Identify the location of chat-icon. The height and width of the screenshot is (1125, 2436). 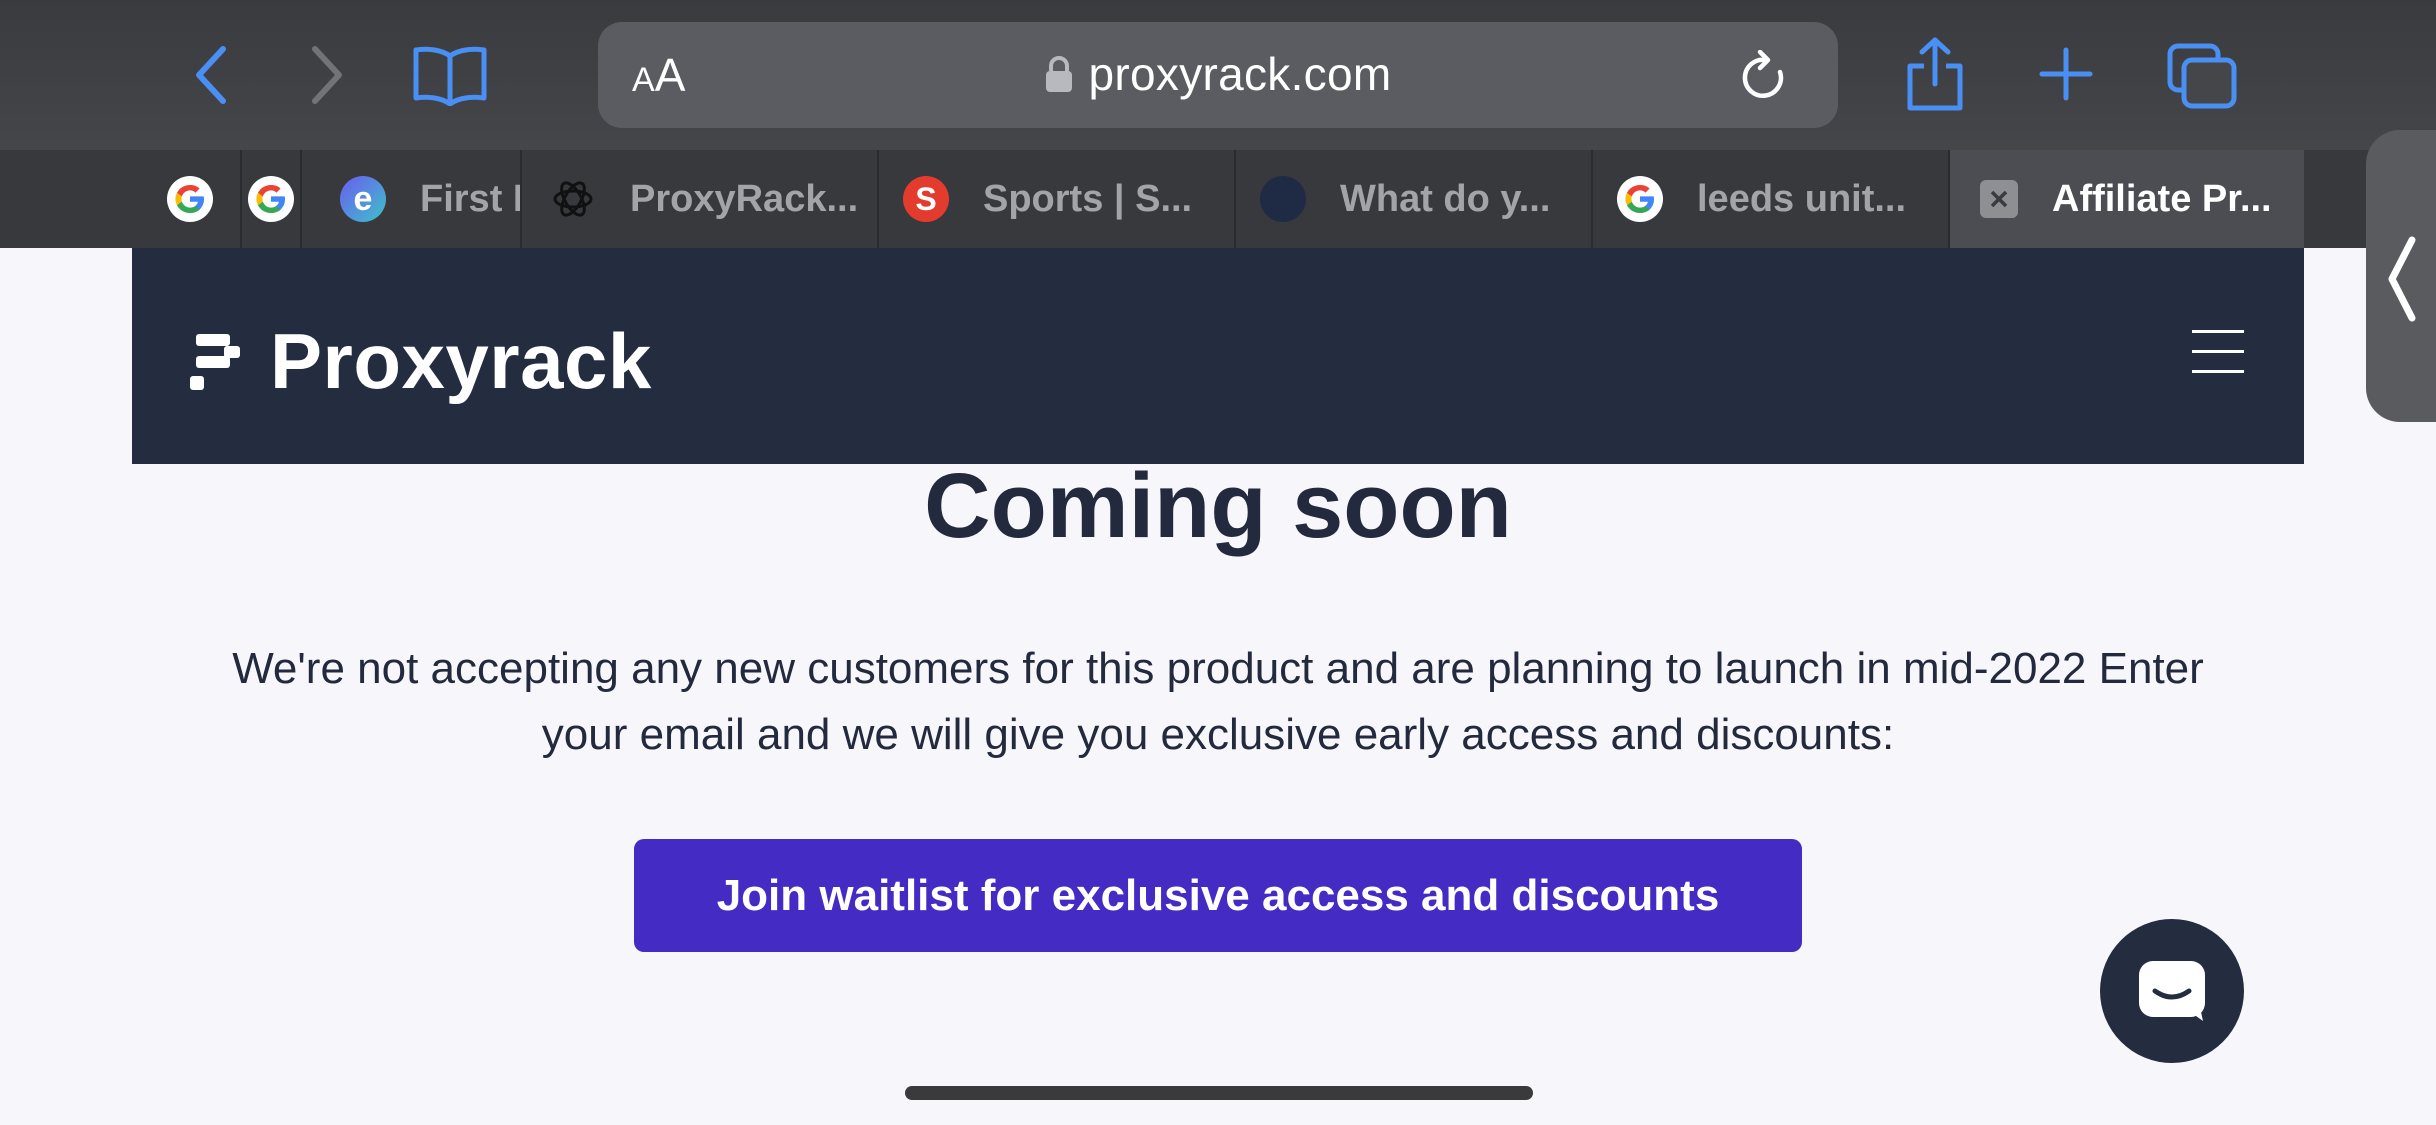
(2172, 991).